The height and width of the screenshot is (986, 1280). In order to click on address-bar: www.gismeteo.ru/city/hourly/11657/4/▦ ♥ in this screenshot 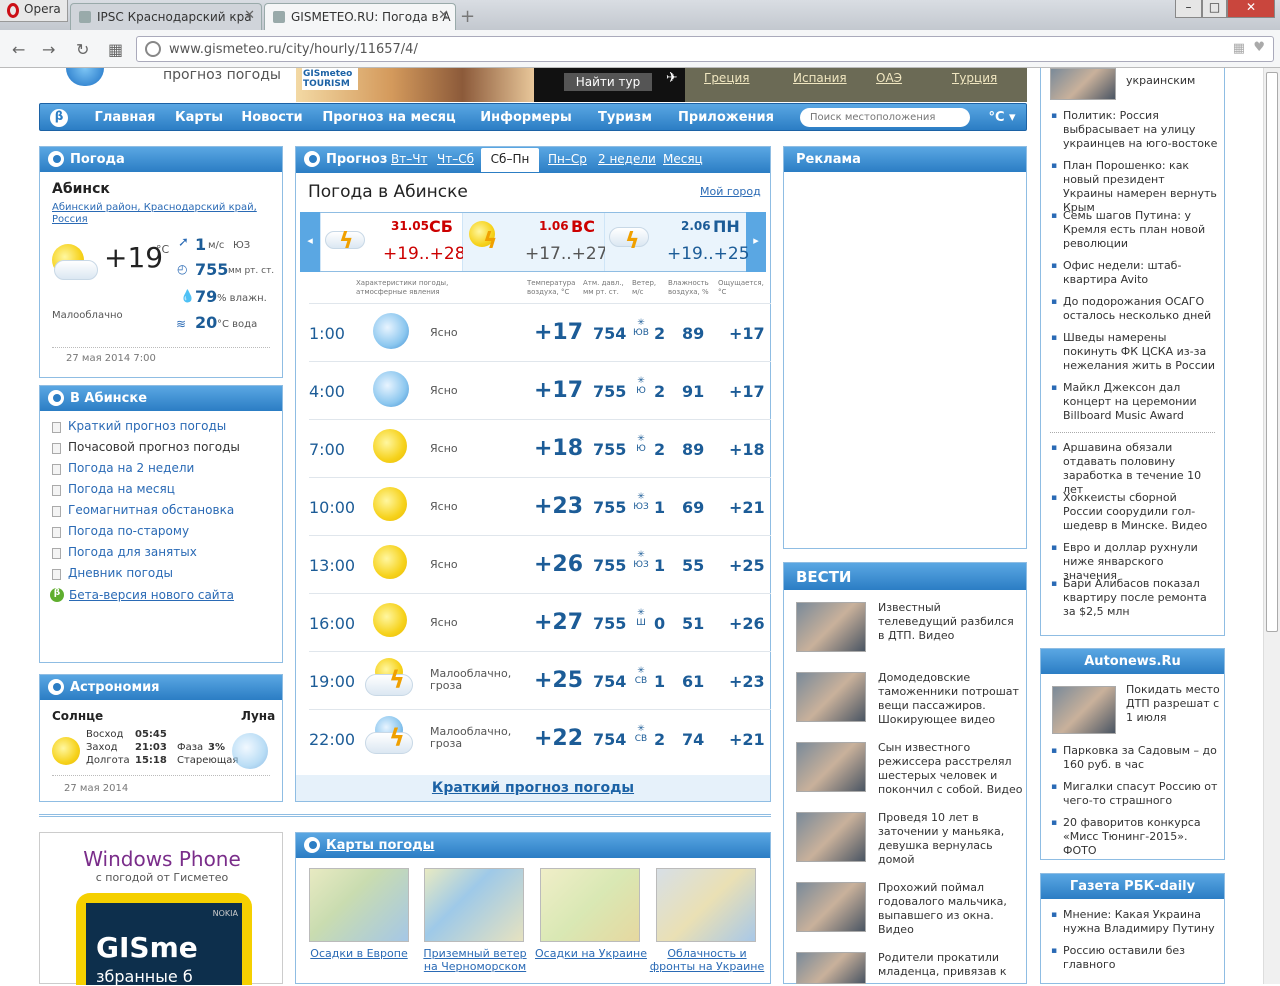, I will do `click(705, 49)`.